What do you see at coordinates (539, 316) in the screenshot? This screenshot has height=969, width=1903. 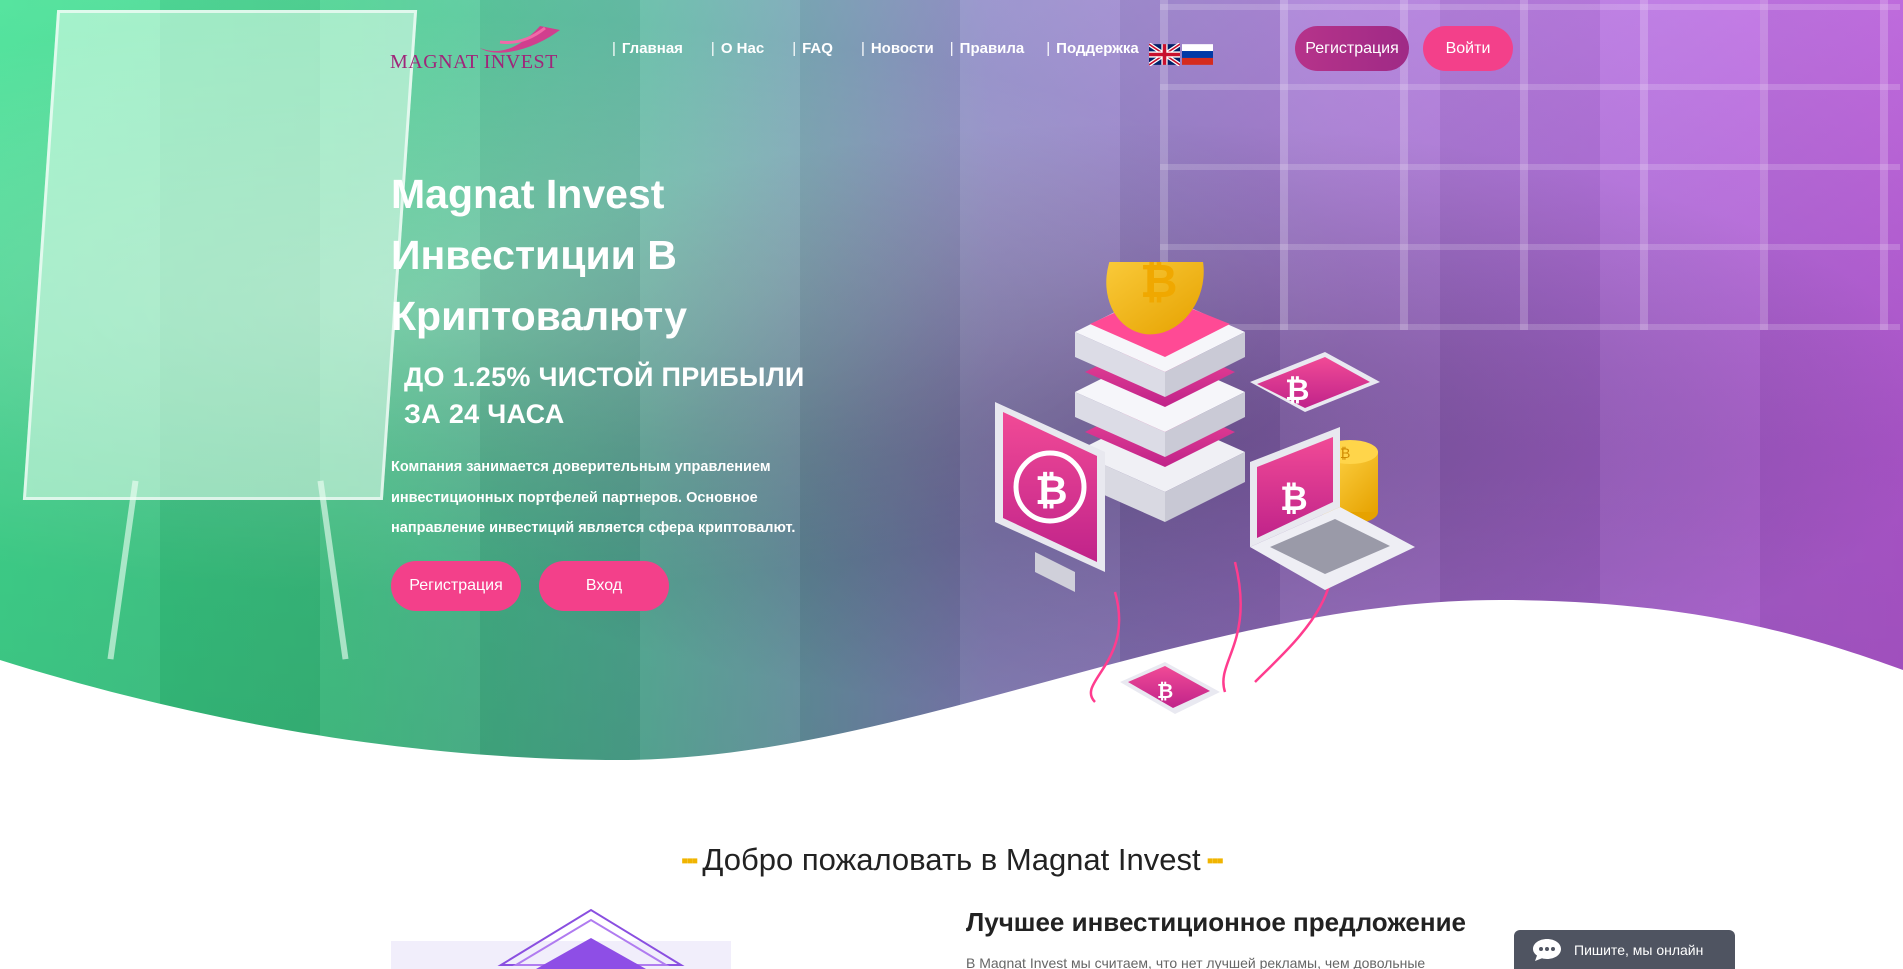 I see `hero-title-line: Криптовалюту` at bounding box center [539, 316].